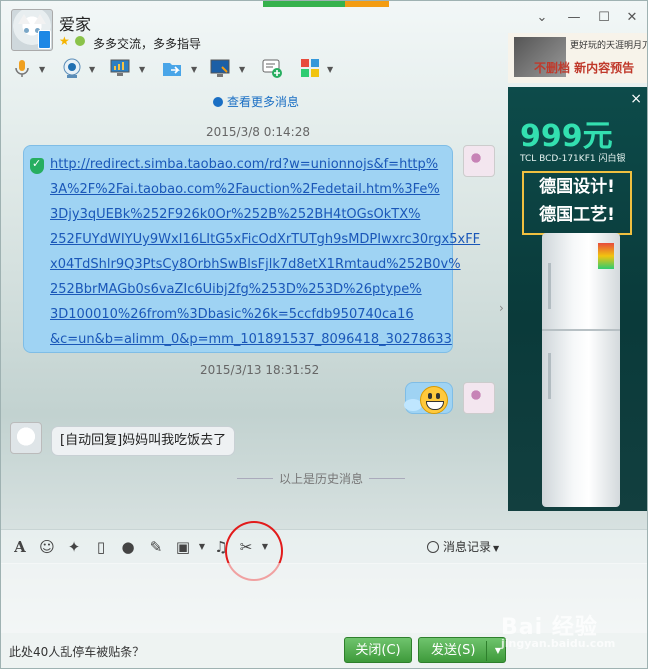 Image resolution: width=648 pixels, height=669 pixels. I want to click on message-timestamp: 2015/3/8 0:14:28, so click(258, 132).